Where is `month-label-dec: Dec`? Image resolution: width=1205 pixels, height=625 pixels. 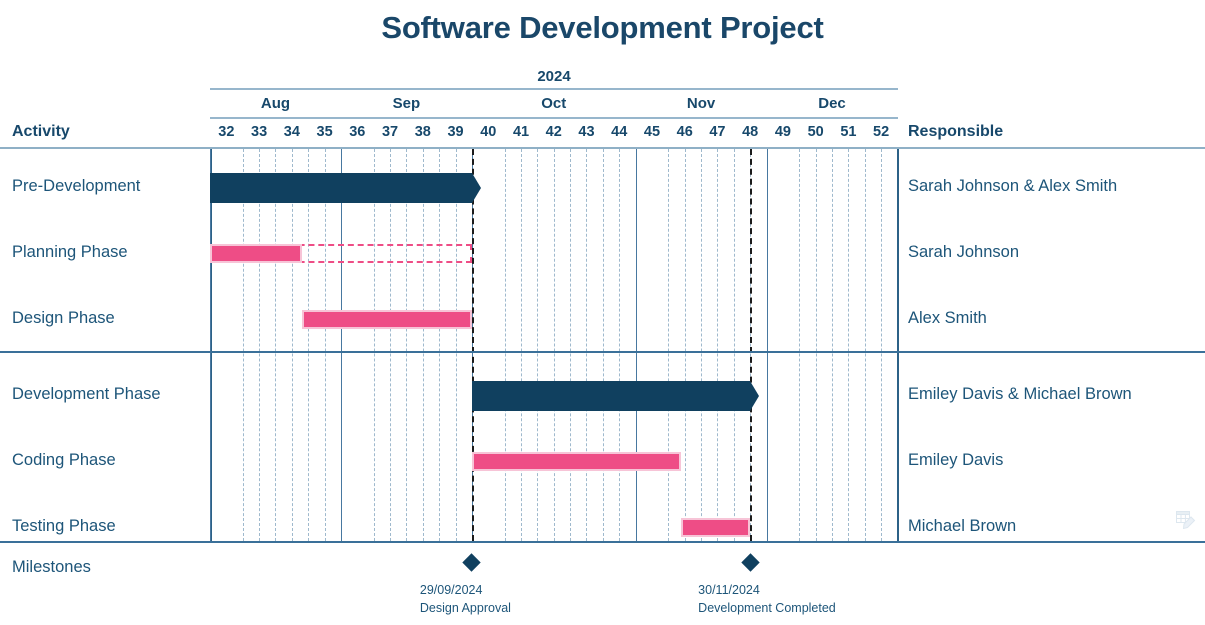 month-label-dec: Dec is located at coordinates (832, 103).